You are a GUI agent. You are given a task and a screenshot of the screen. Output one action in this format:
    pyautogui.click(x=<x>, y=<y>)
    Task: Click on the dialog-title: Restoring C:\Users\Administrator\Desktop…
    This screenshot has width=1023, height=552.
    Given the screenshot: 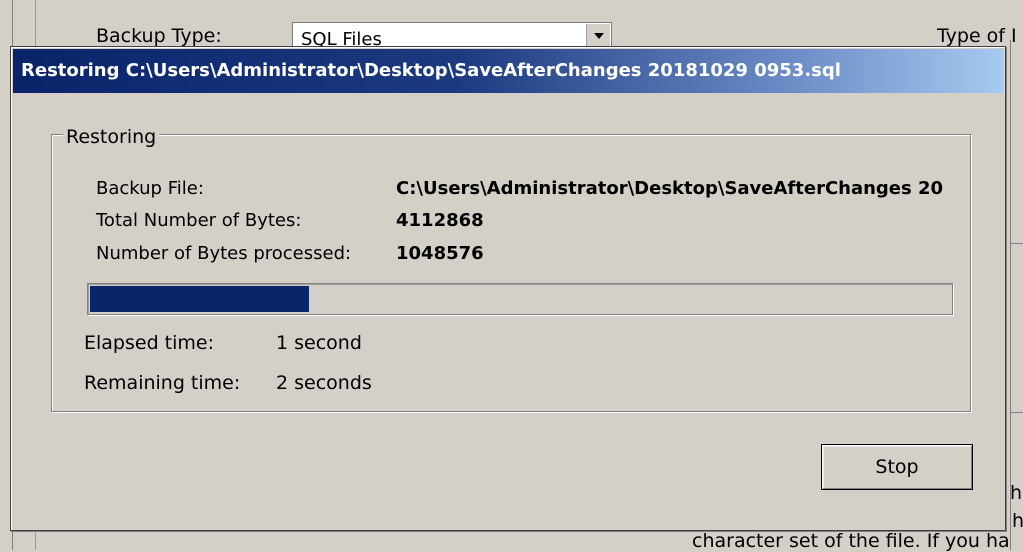 What is the action you would take?
    pyautogui.click(x=431, y=70)
    